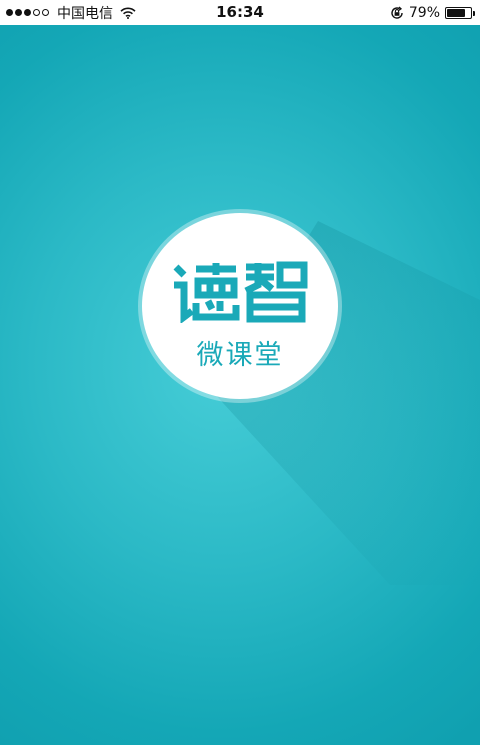 This screenshot has height=745, width=480. Describe the element at coordinates (456, 12) in the screenshot. I see `battery-fill` at that location.